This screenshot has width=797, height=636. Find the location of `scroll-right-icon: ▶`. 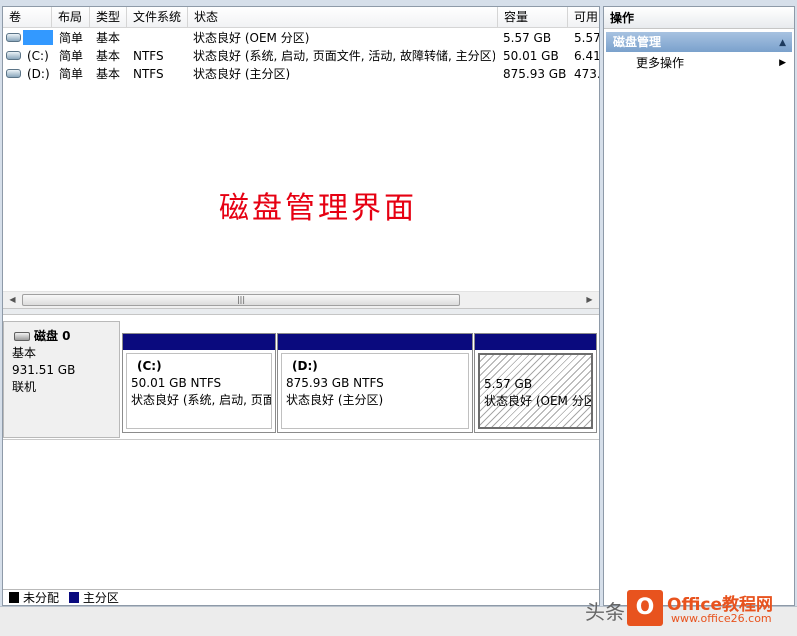

scroll-right-icon: ▶ is located at coordinates (589, 300).